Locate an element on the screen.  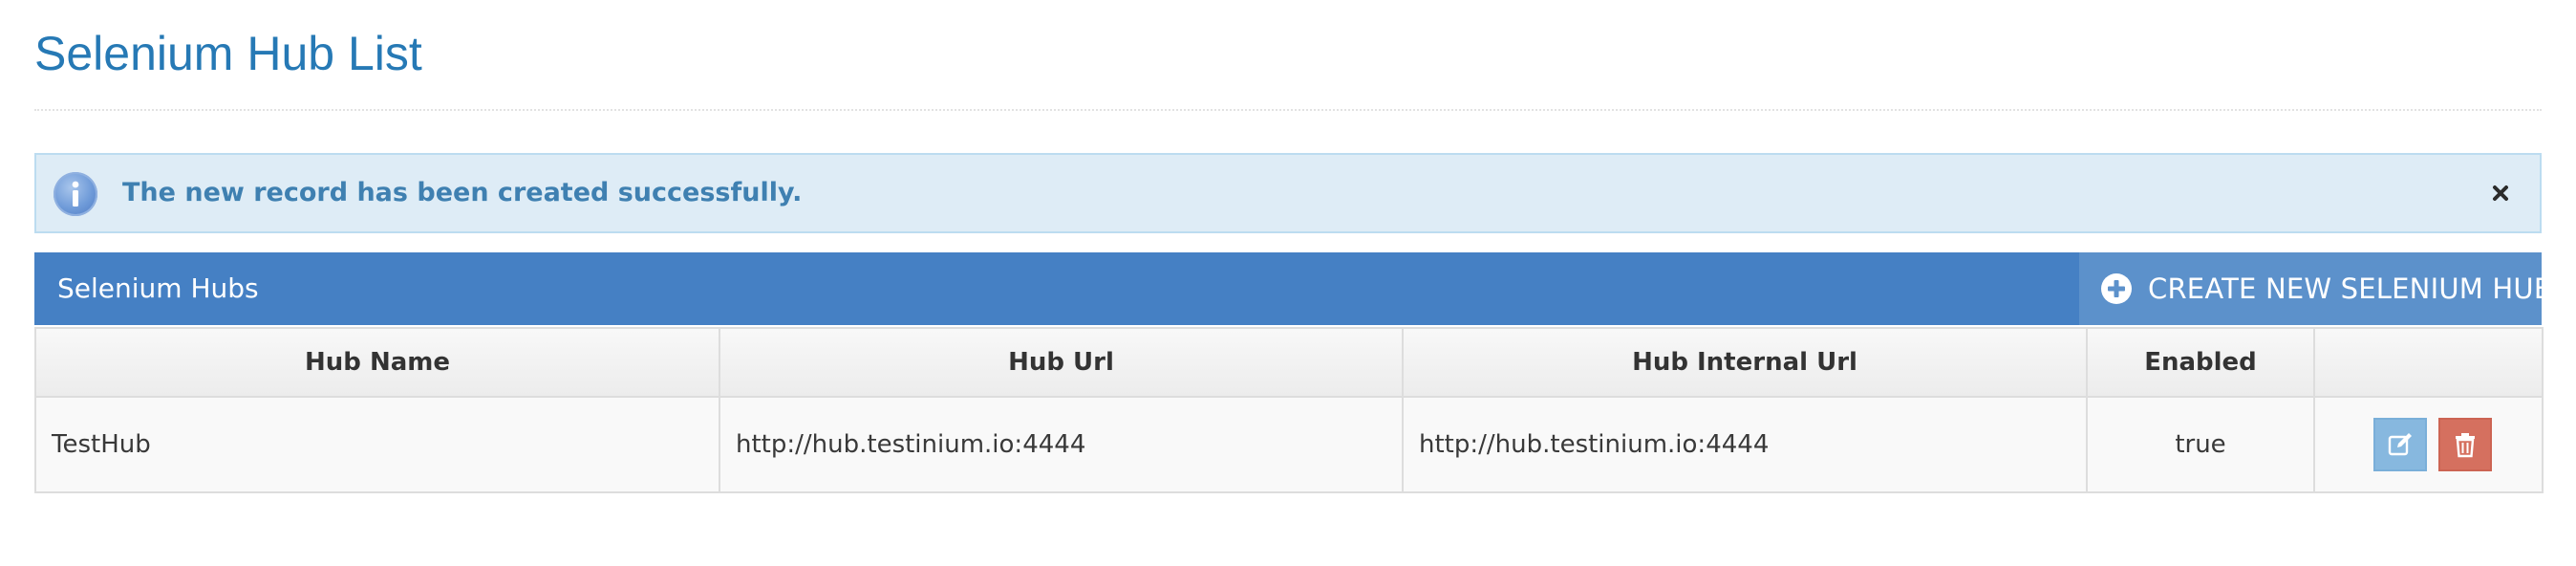
plus-circle-icon is located at coordinates (2116, 288).